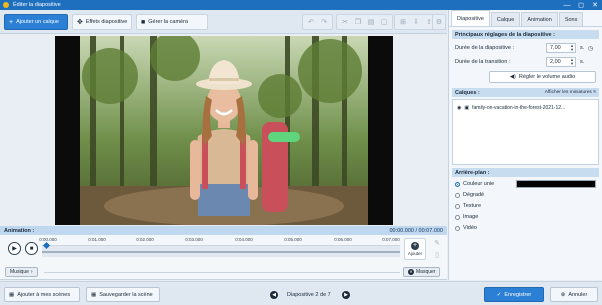 This screenshot has width=602, height=305. What do you see at coordinates (512, 77) in the screenshot?
I see `speaker-icon: ◀)` at bounding box center [512, 77].